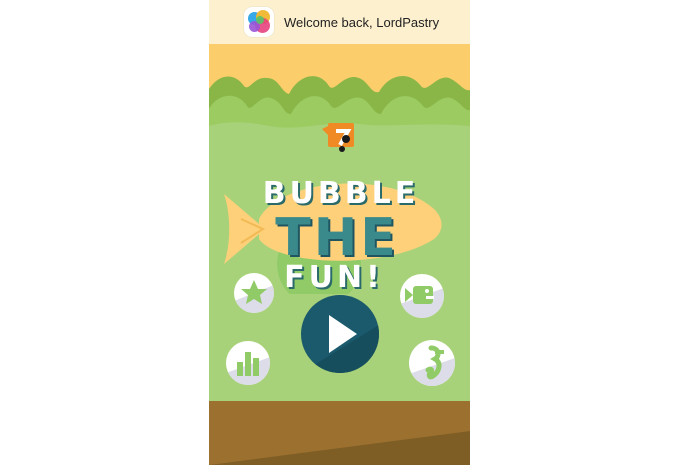 This screenshot has width=678, height=465. Describe the element at coordinates (337, 238) in the screenshot. I see `title-line2: THE` at that location.